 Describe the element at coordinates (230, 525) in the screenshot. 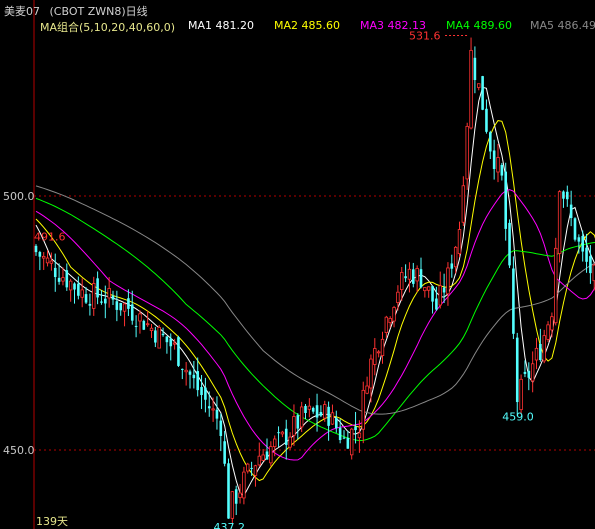

I see `marker-label-437-2: 437.2` at that location.